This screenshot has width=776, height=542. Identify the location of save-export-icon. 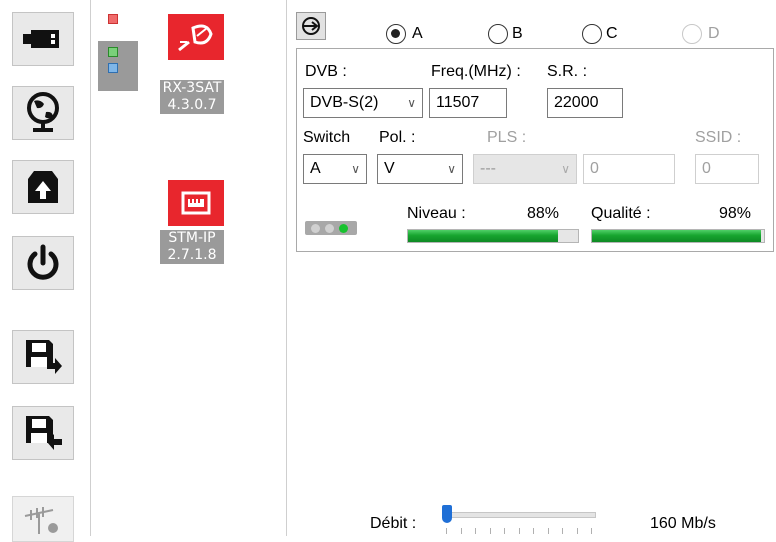
(44, 357).